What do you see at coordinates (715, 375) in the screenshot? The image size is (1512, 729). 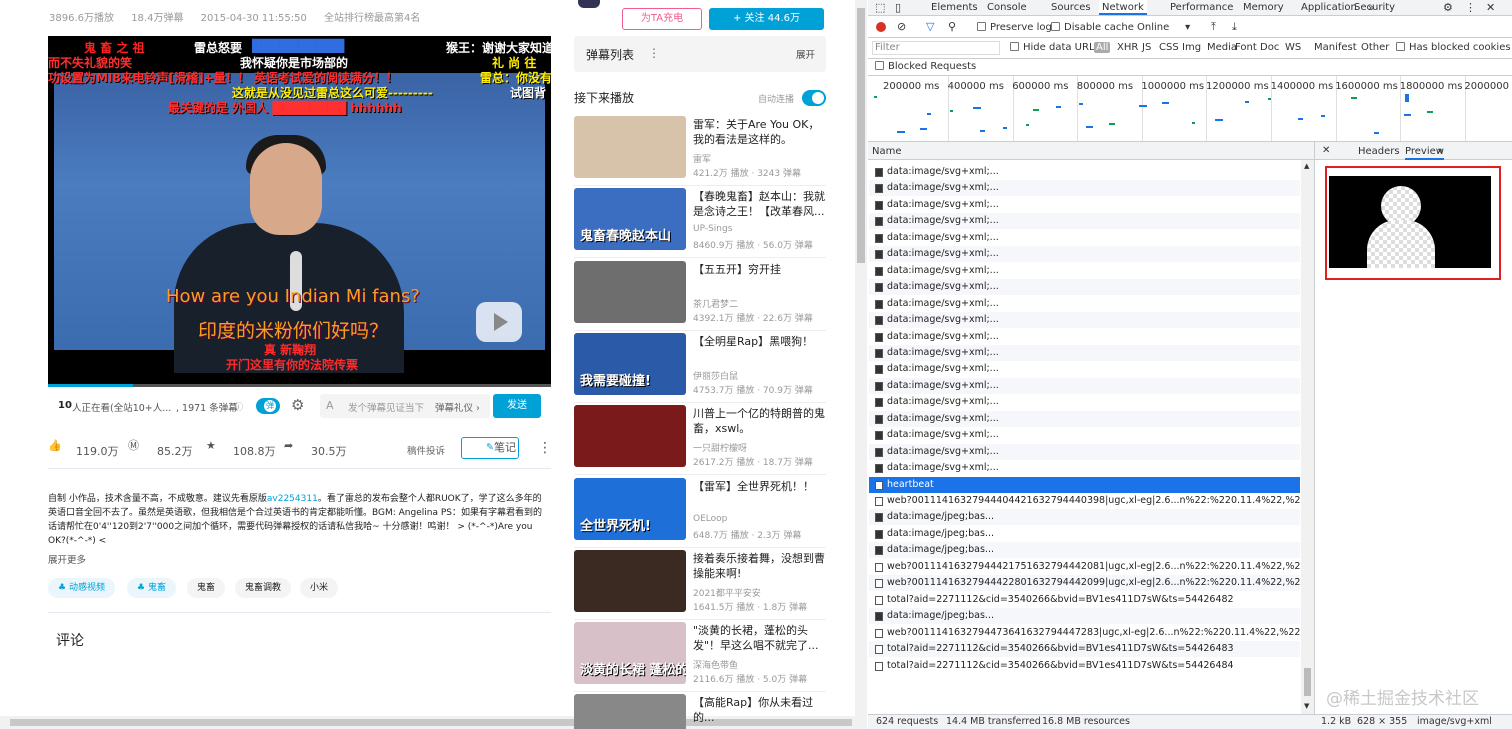 I see `recommend-uploader: 伊丽莎白鼠` at bounding box center [715, 375].